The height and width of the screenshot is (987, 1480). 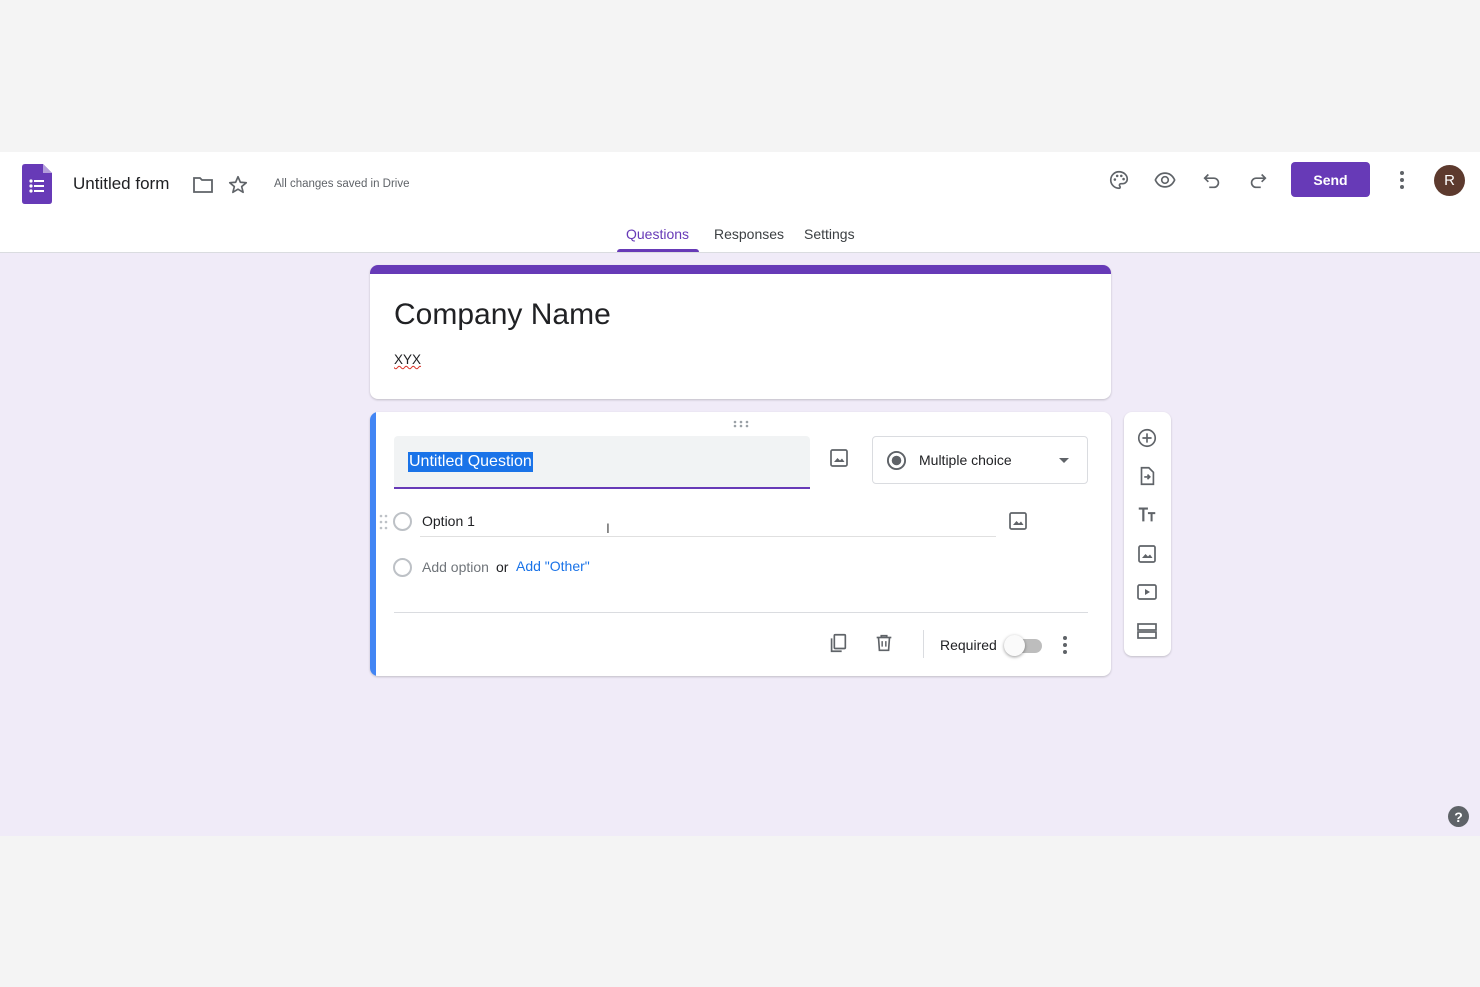 I want to click on undo-icon, so click(x=1212, y=180).